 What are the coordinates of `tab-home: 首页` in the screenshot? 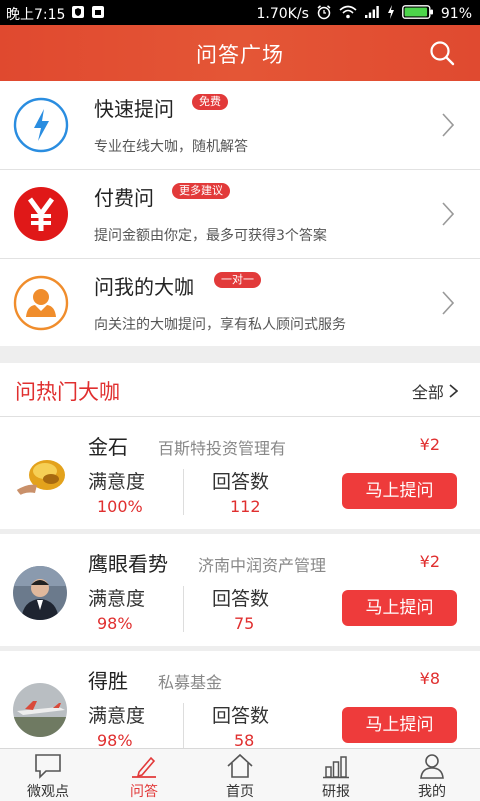 It's located at (240, 775).